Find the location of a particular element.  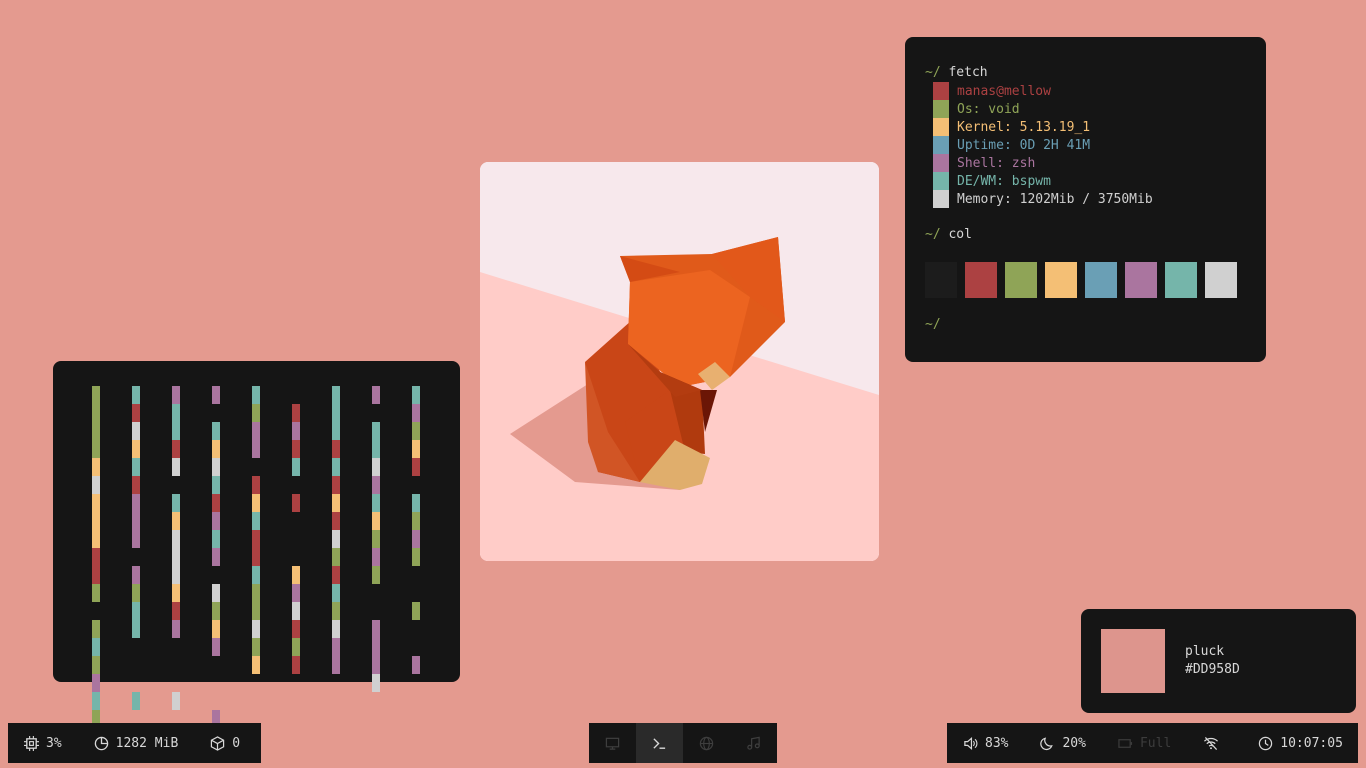

info-memory: Memory: 1202Mib / 3750Mib is located at coordinates (1043, 199).